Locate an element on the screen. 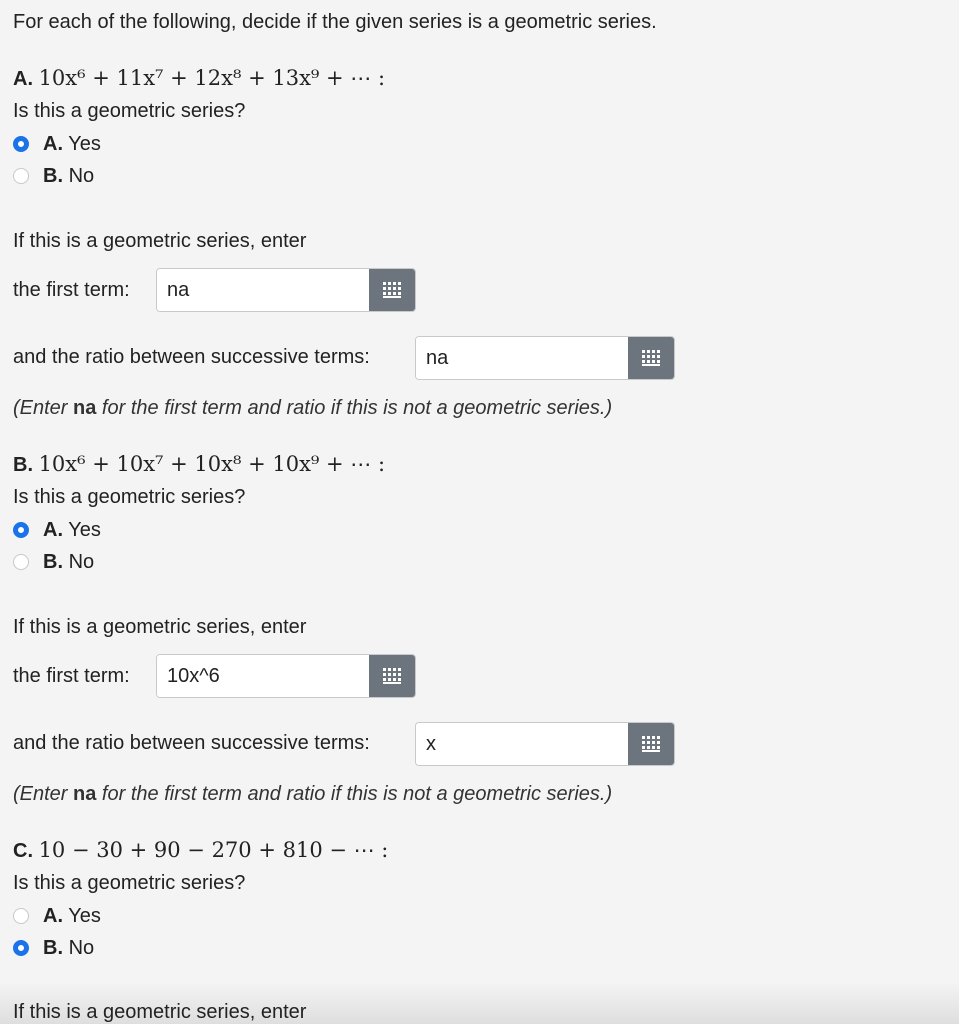  problem-b-option-yes: A. Yes is located at coordinates (72, 530).